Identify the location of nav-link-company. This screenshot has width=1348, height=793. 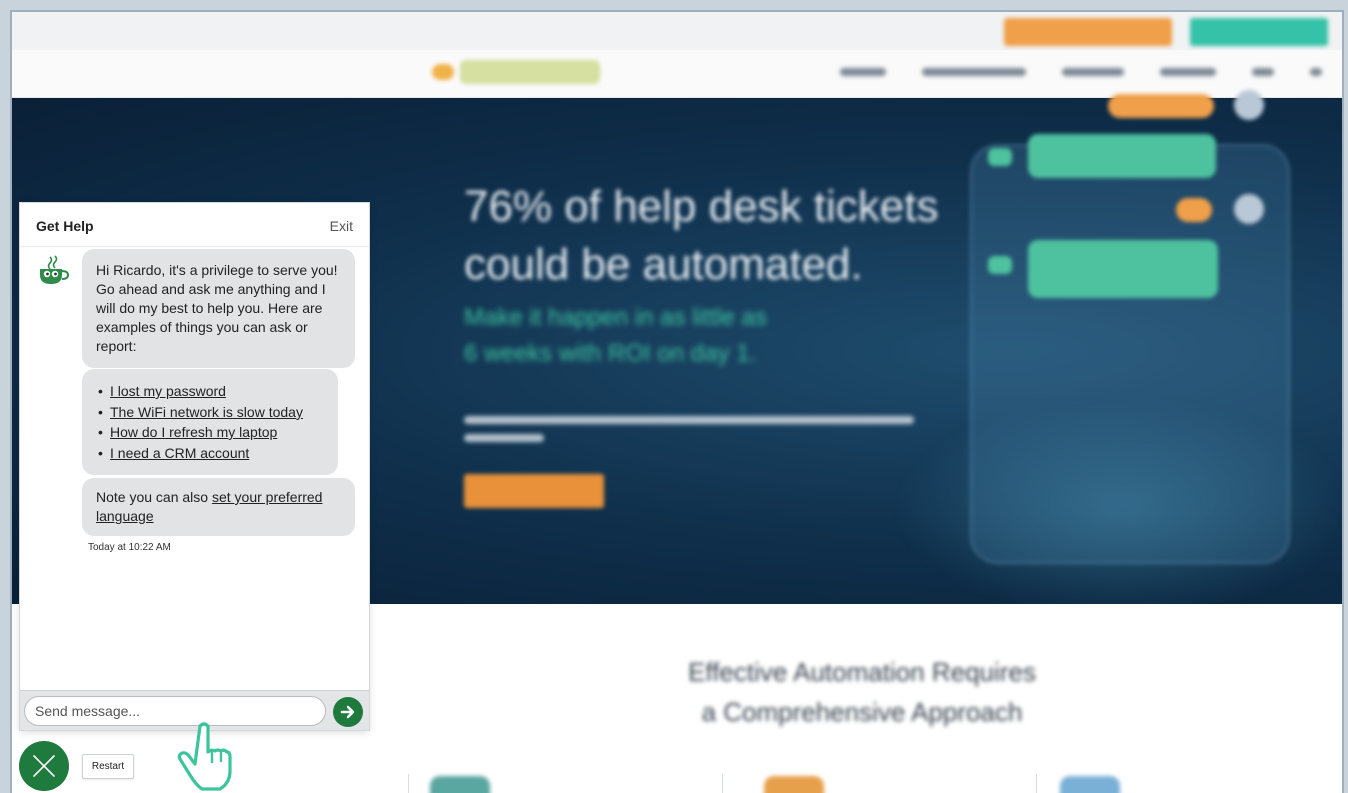
(1188, 72).